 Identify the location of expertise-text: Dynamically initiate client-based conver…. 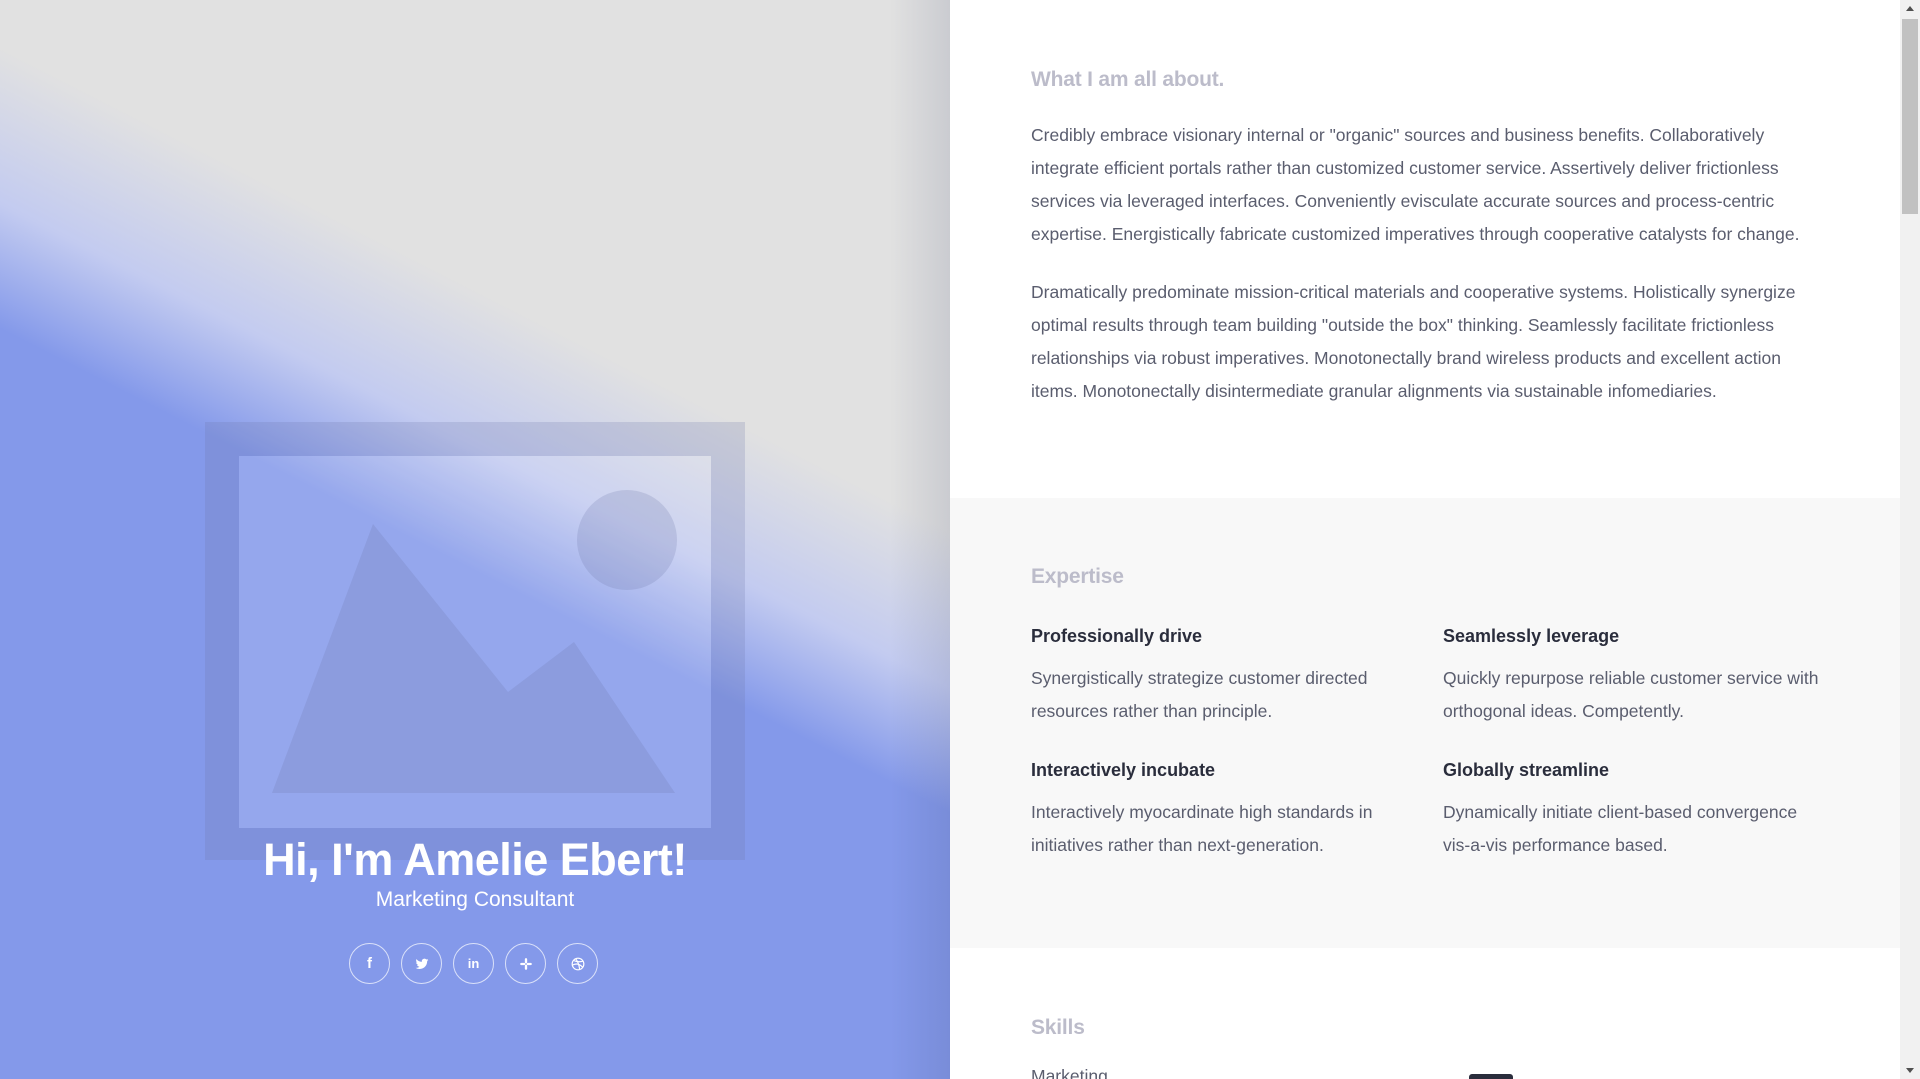
(1620, 828).